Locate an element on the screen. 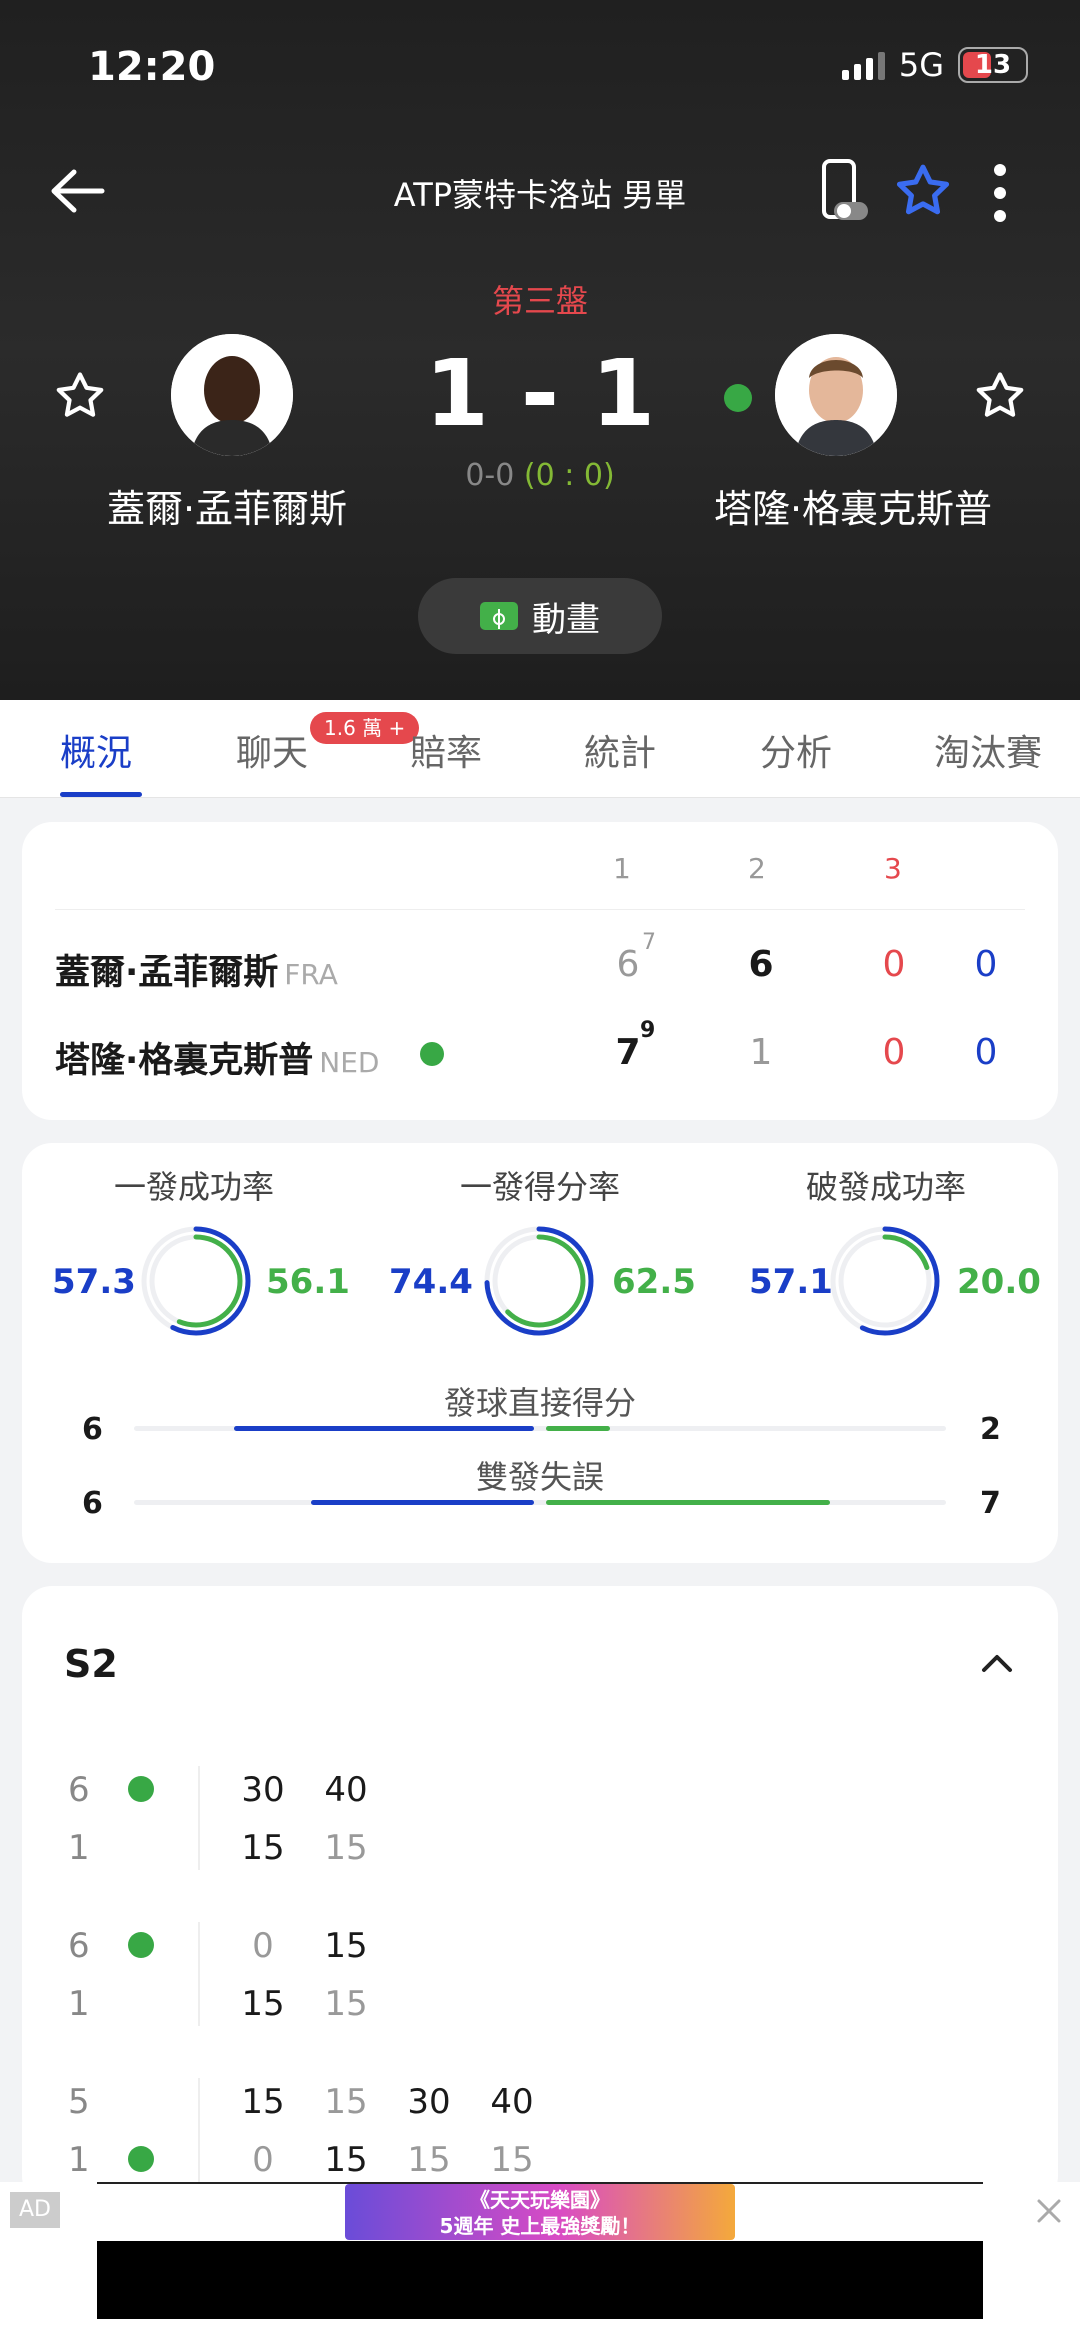 This screenshot has height=2337, width=1080. player-name: 蓋爾·孟菲爾斯 is located at coordinates (167, 973).